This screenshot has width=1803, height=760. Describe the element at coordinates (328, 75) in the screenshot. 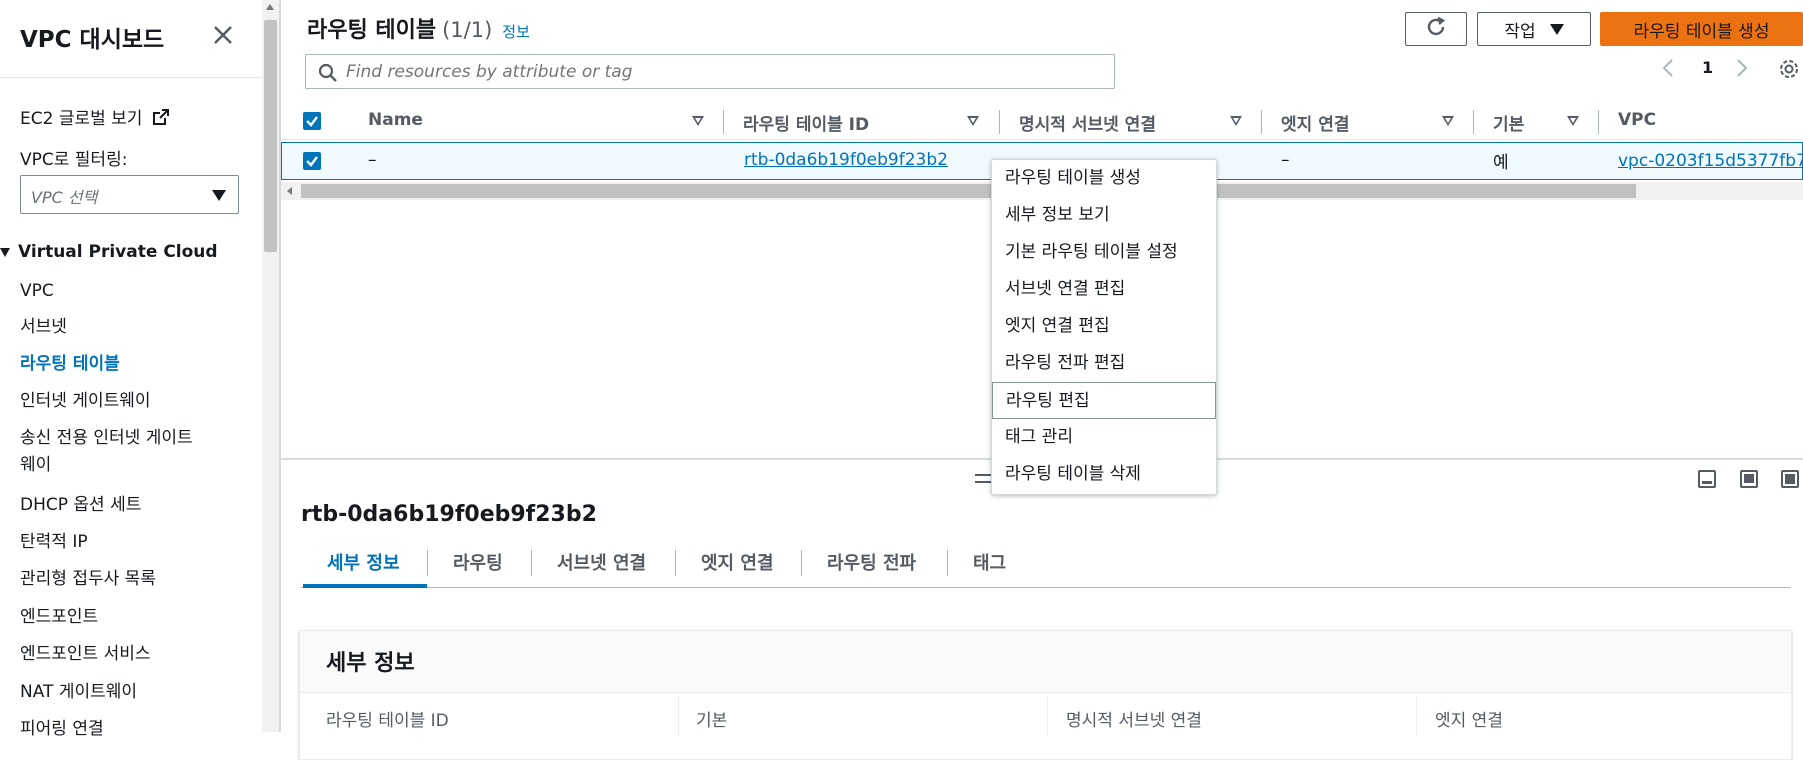

I see `search-icon` at that location.